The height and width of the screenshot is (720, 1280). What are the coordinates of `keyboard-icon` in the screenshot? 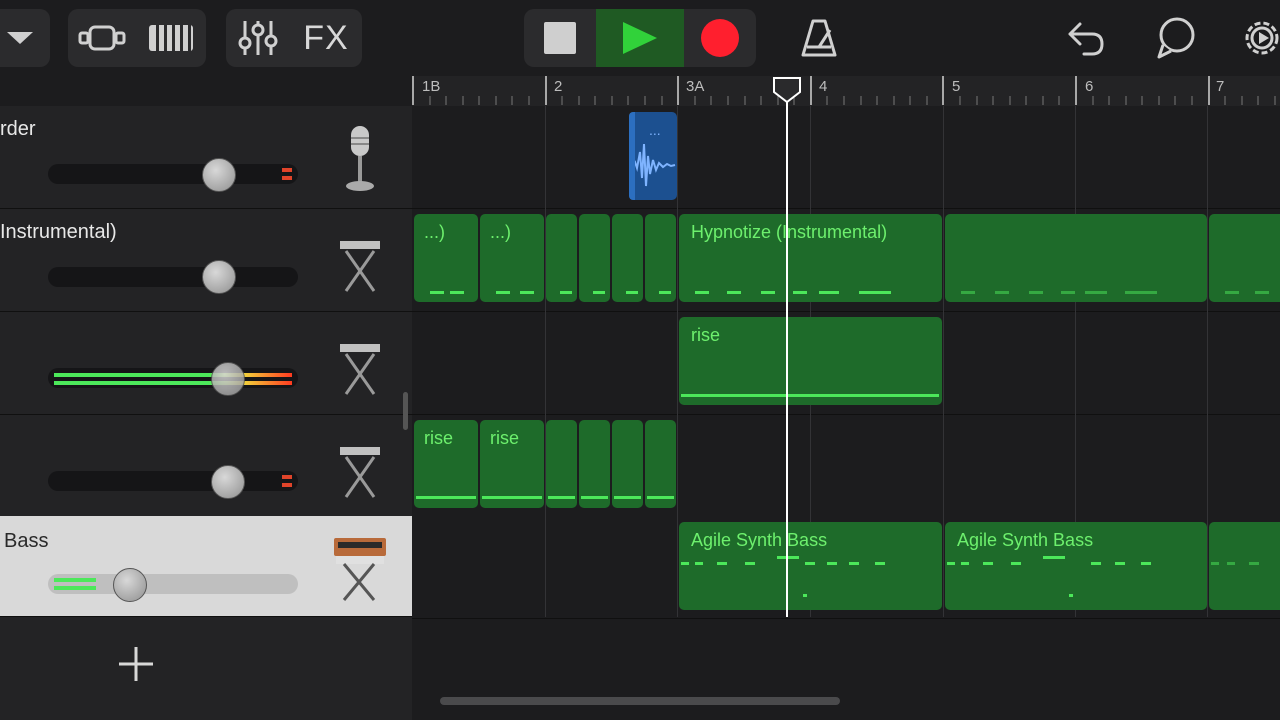 It's located at (171, 38).